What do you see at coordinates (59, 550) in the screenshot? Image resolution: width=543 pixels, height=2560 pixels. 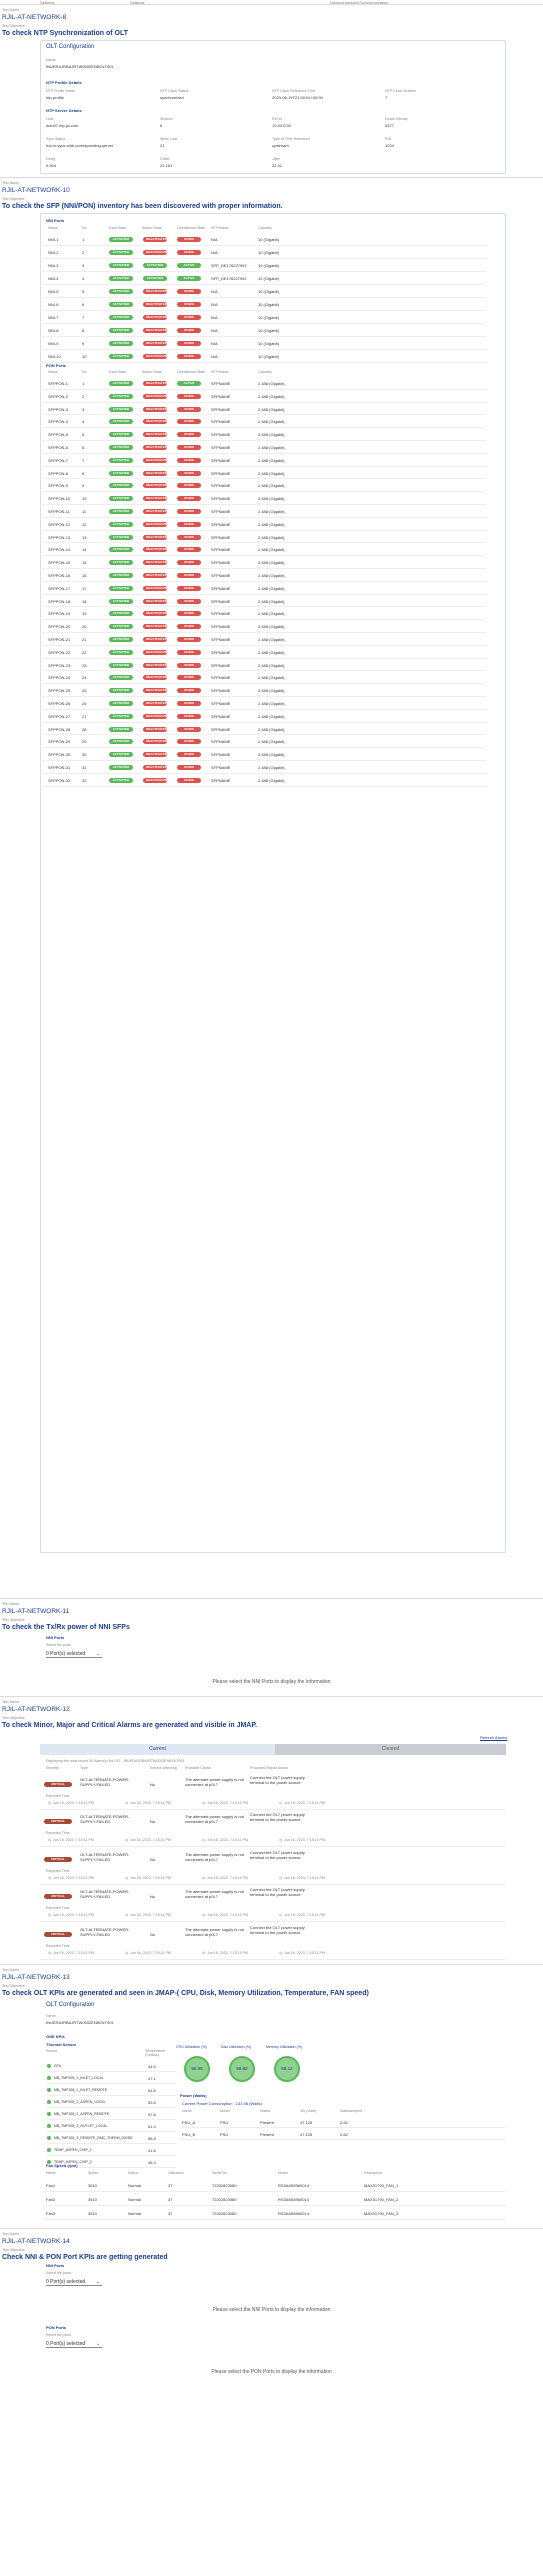 I see `port-name: SFPPON-14` at bounding box center [59, 550].